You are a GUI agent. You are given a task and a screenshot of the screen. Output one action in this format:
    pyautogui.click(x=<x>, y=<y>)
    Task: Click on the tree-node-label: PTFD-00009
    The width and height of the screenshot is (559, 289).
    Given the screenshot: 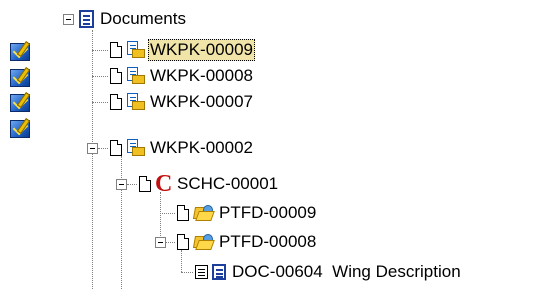 What is the action you would take?
    pyautogui.click(x=268, y=212)
    